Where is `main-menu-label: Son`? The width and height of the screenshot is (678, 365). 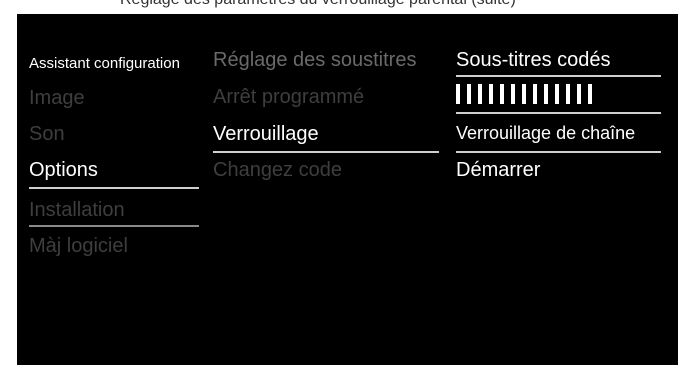 main-menu-label: Son is located at coordinates (47, 134).